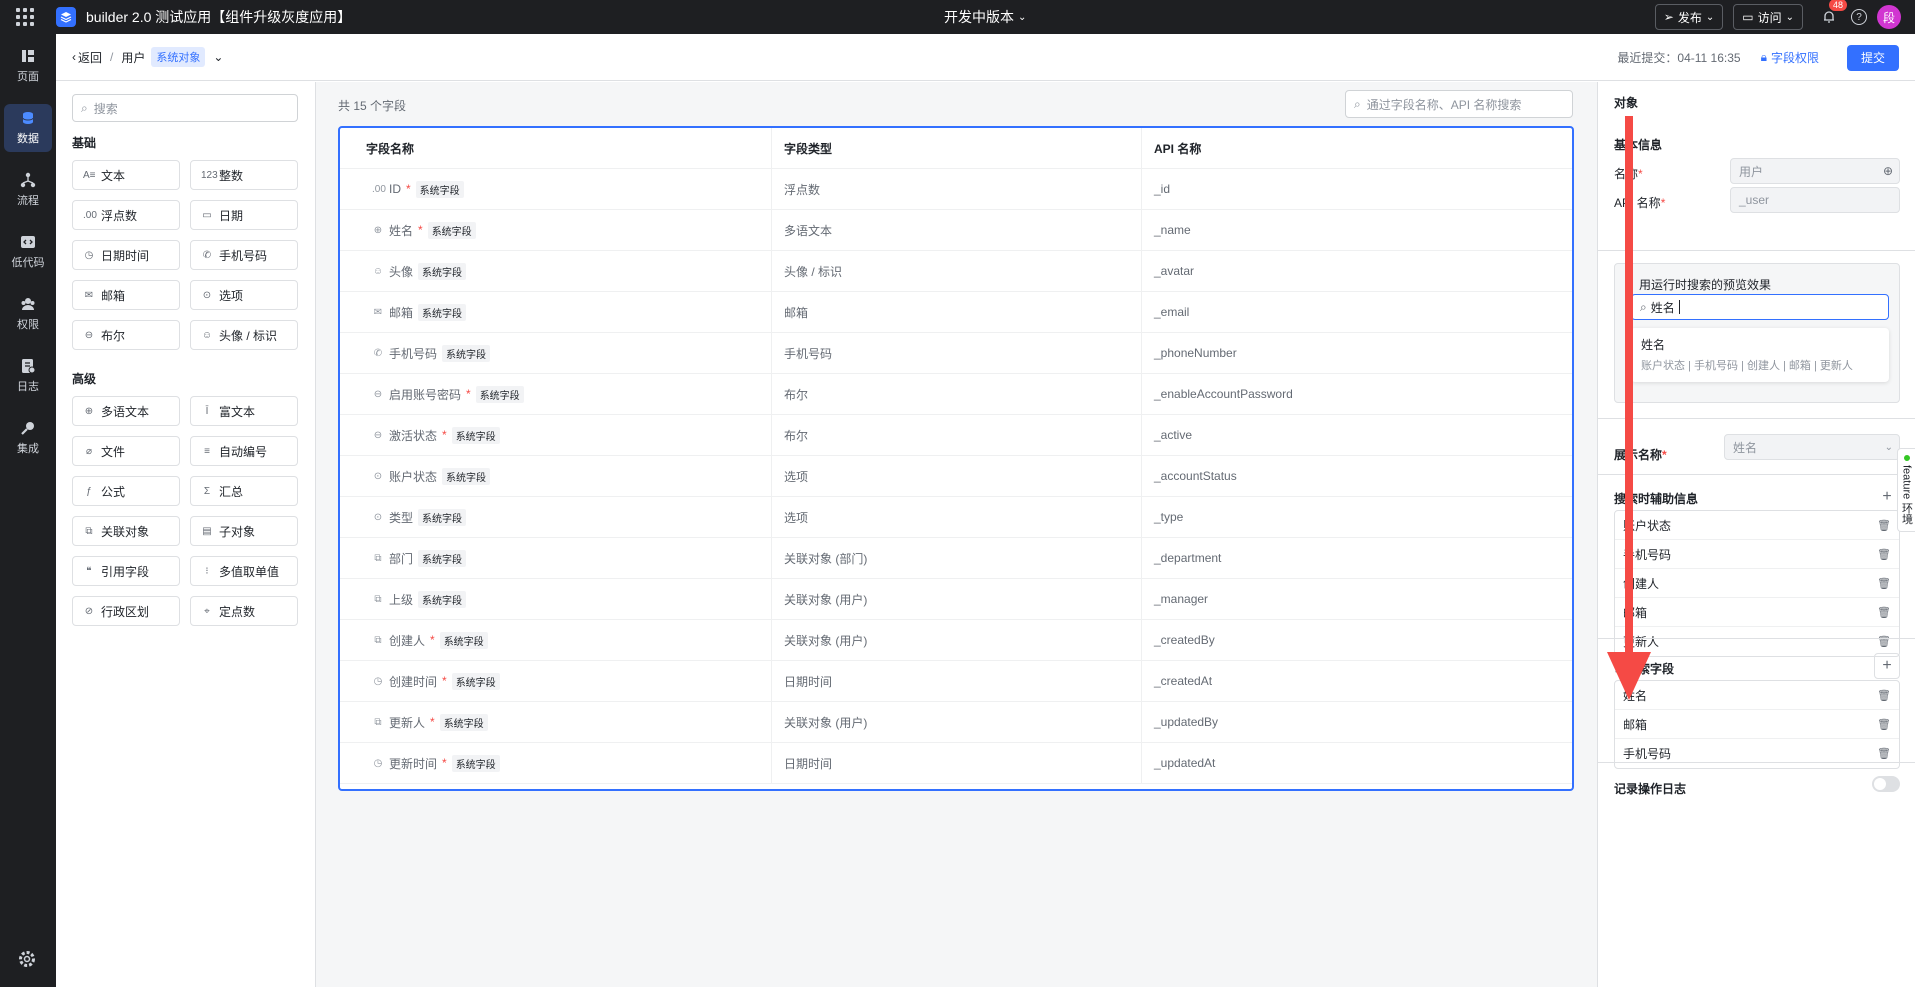 This screenshot has height=987, width=1915. I want to click on version-dropdown: 开发中版本 ⌄, so click(985, 17).